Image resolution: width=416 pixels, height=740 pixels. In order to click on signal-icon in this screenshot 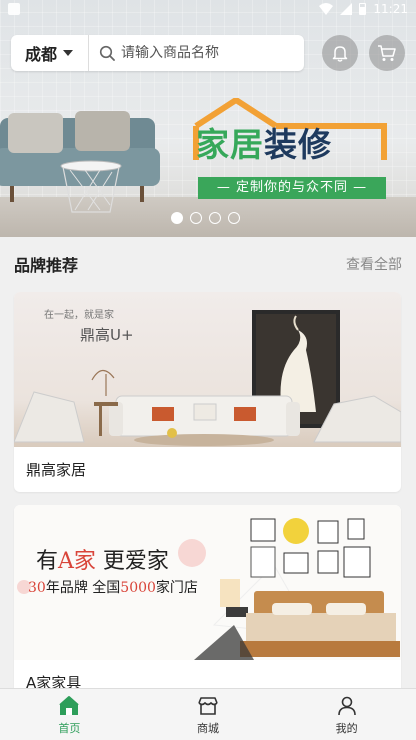, I will do `click(346, 9)`.